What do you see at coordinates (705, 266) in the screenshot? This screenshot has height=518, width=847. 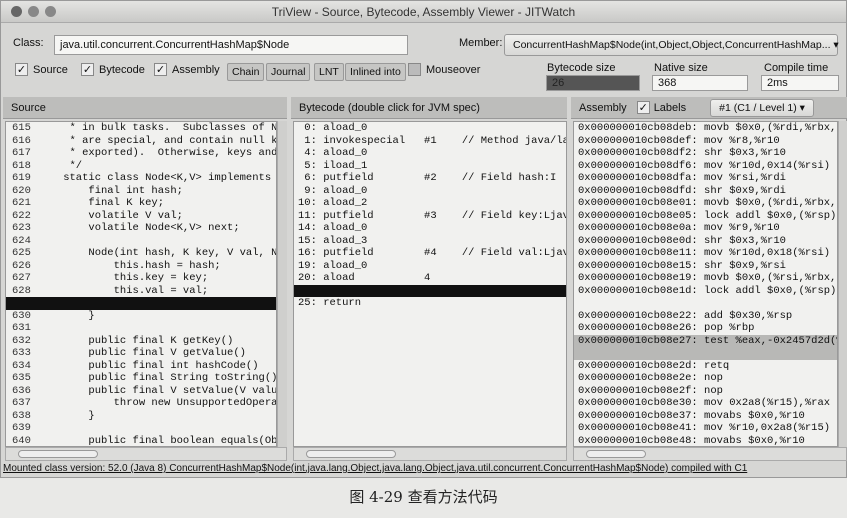 I see `code-line: 0x000000010cb08e15: shr $0x9,%rsi` at bounding box center [705, 266].